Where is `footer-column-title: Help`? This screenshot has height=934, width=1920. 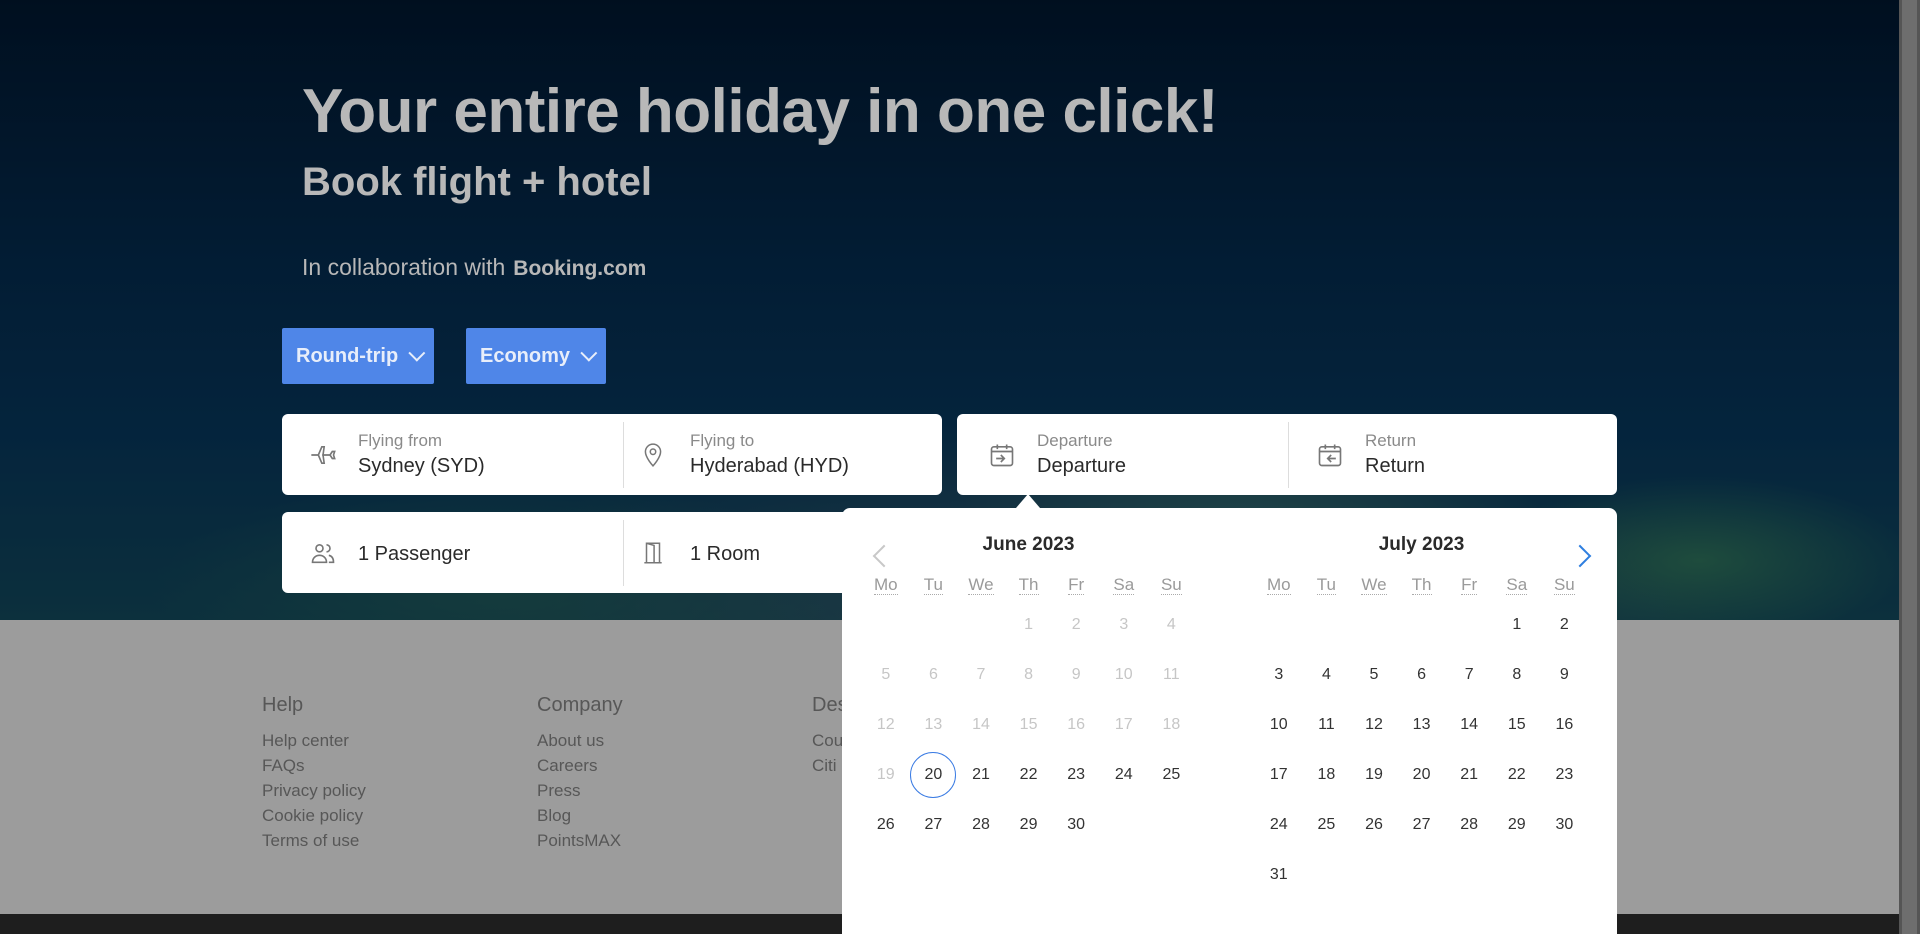
footer-column-title: Help is located at coordinates (283, 705).